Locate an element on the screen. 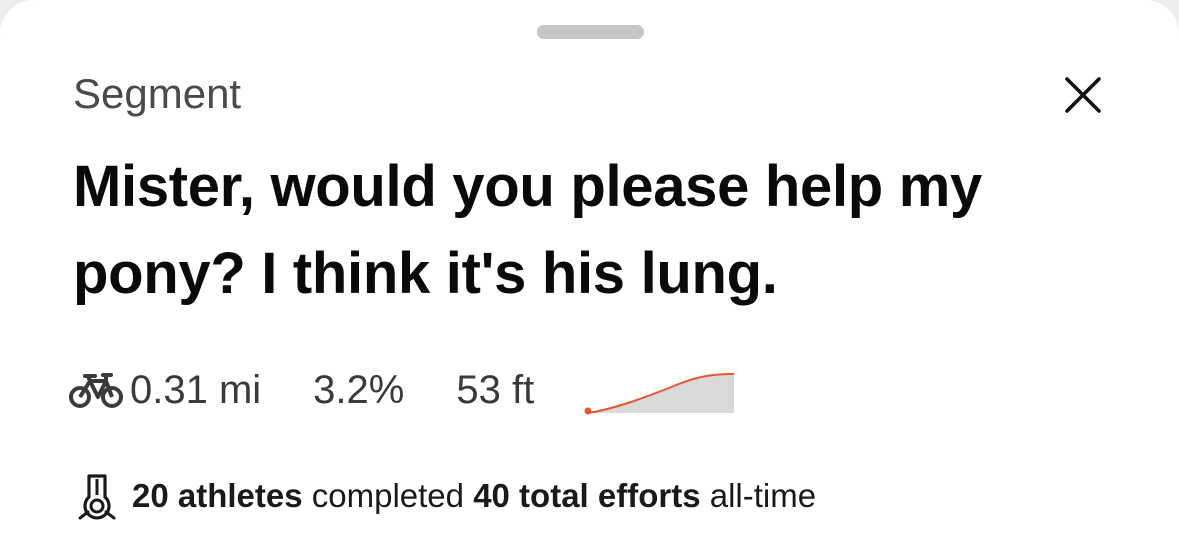 Image resolution: width=1179 pixels, height=560 pixels. elevation-profile-sparkline is located at coordinates (659, 394).